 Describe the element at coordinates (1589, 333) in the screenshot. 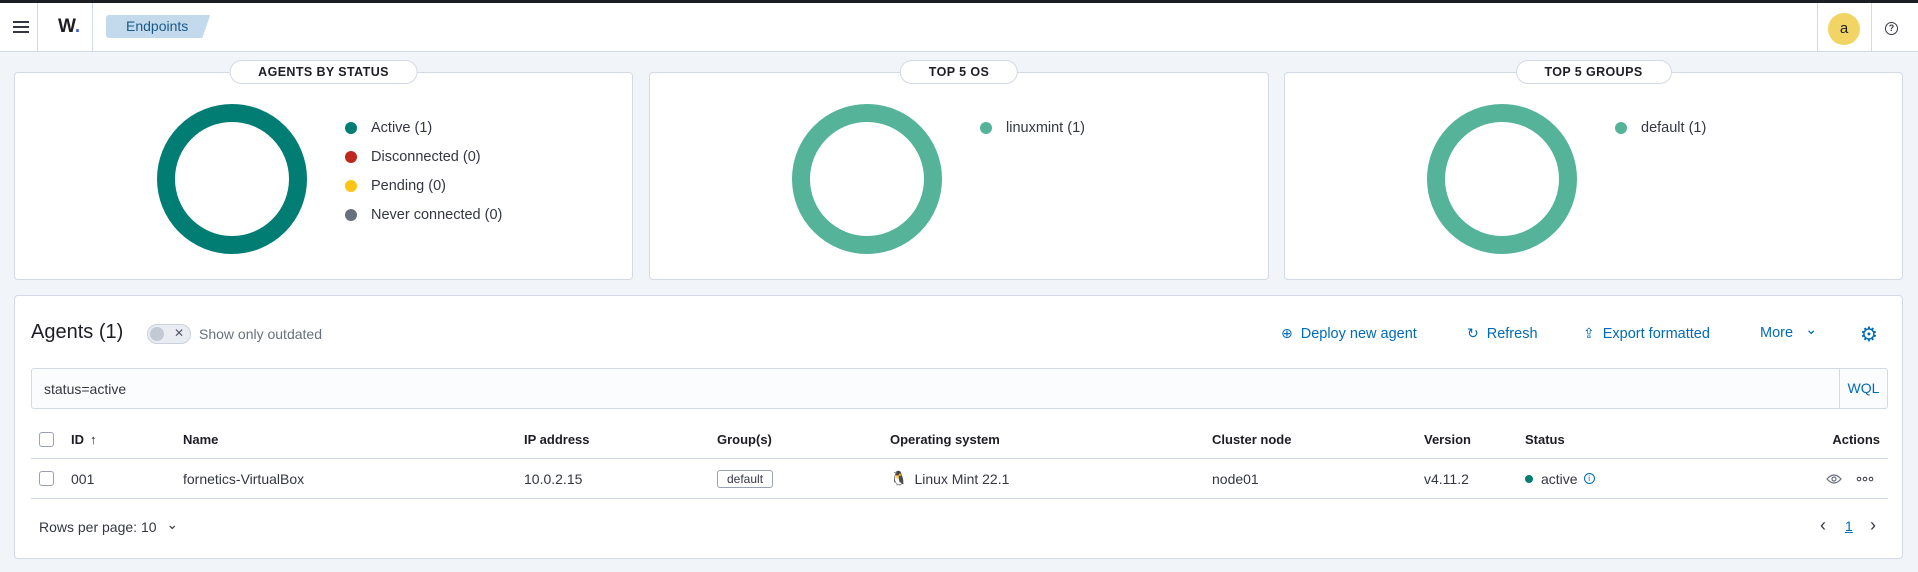

I see `export-icon: ⇪` at that location.